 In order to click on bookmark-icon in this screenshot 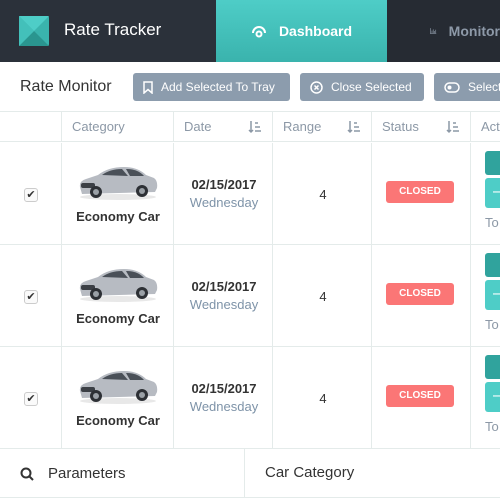, I will do `click(148, 87)`.